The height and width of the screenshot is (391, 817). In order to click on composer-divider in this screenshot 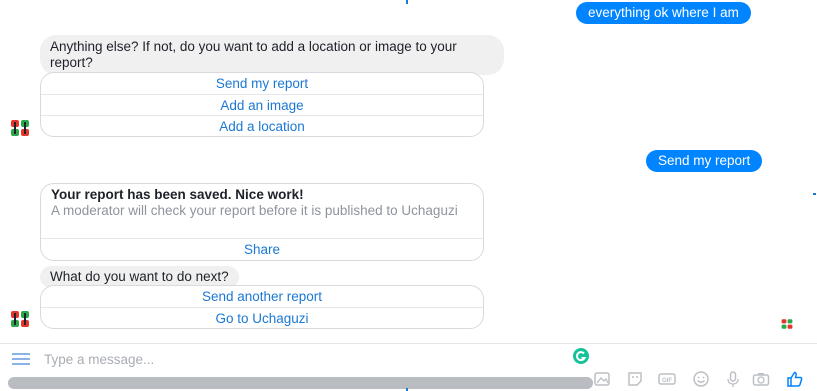, I will do `click(408, 343)`.